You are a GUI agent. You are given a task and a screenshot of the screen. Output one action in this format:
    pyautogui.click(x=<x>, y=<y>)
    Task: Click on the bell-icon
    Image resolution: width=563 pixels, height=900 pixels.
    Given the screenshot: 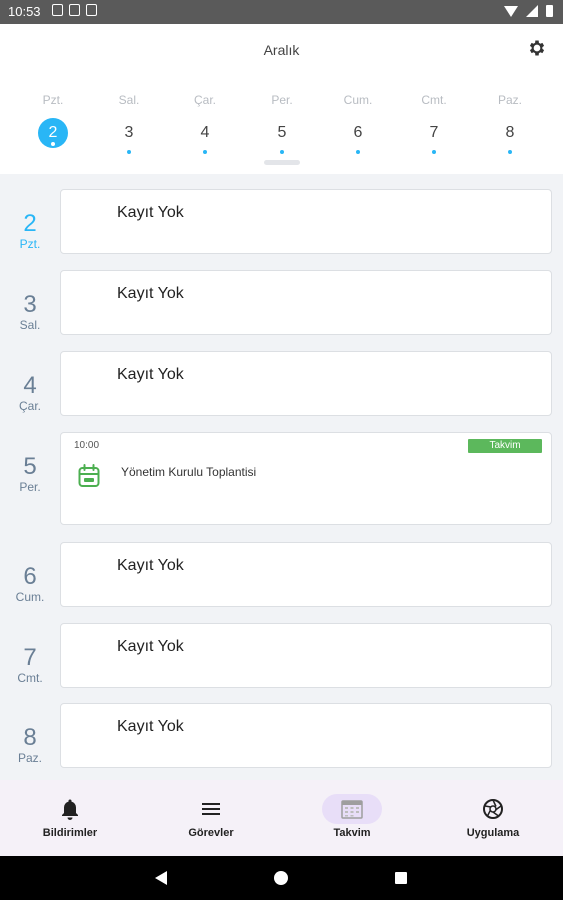 What is the action you would take?
    pyautogui.click(x=70, y=809)
    